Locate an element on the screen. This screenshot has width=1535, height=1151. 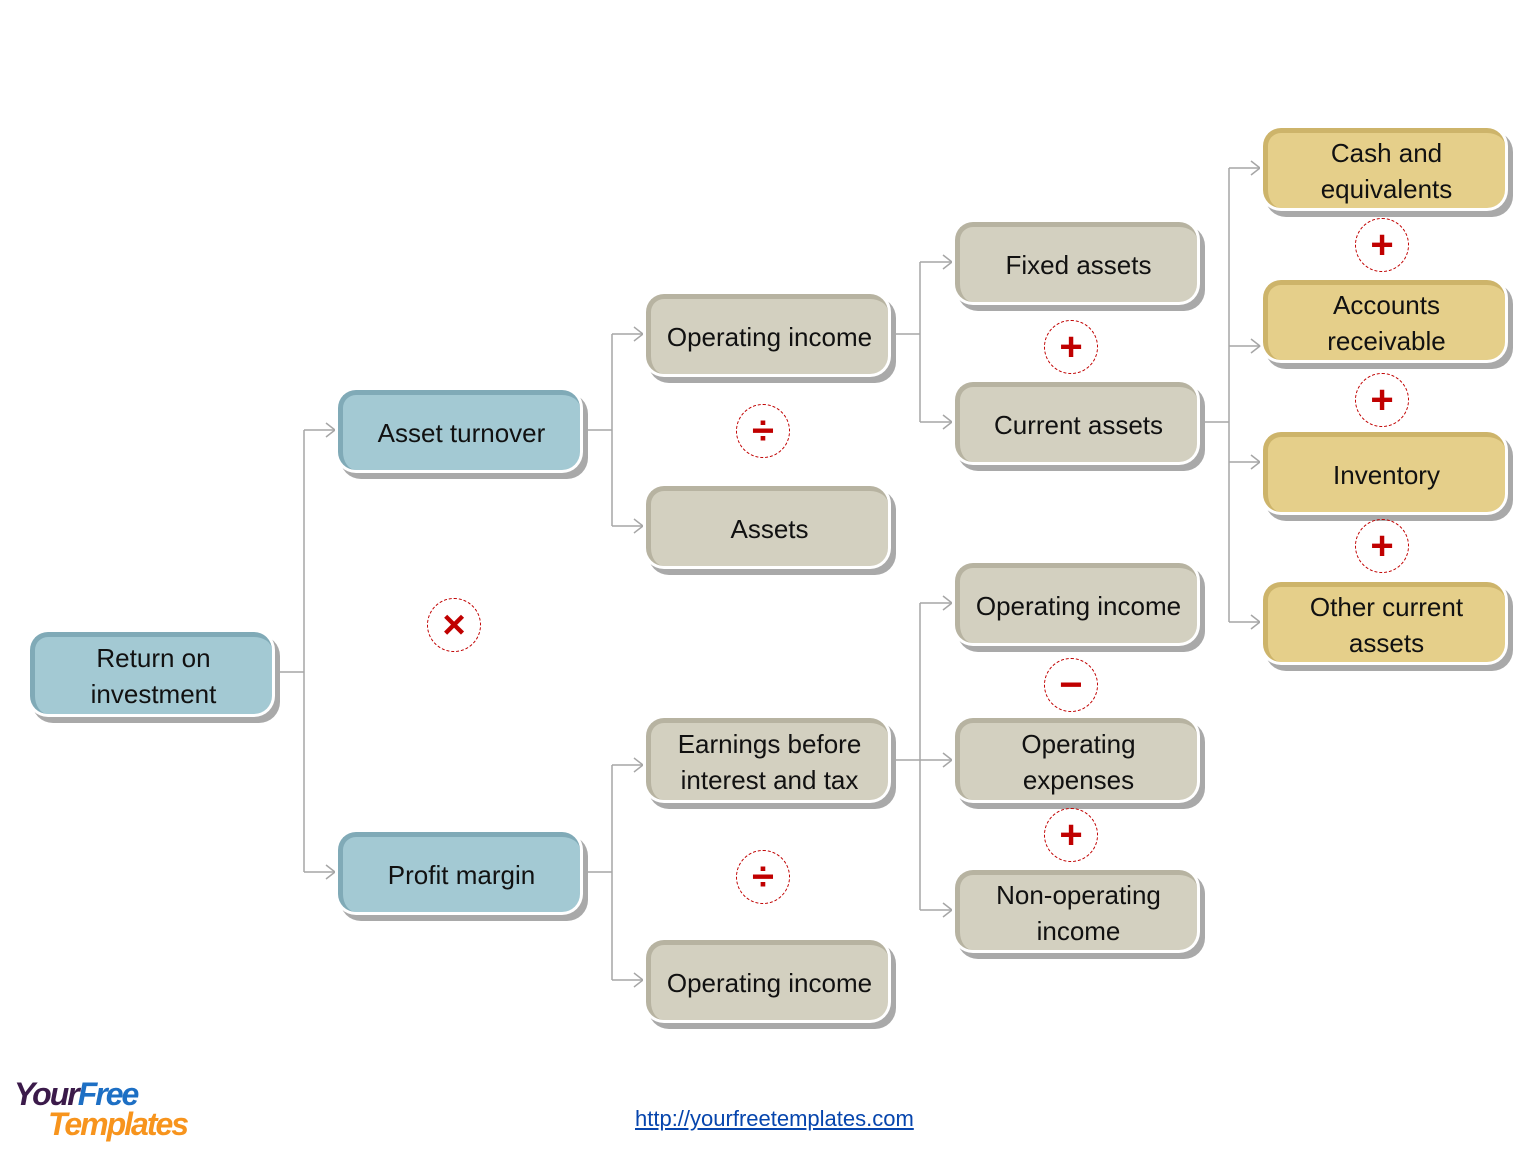
node-label: Asset turnover is located at coordinates (461, 432).